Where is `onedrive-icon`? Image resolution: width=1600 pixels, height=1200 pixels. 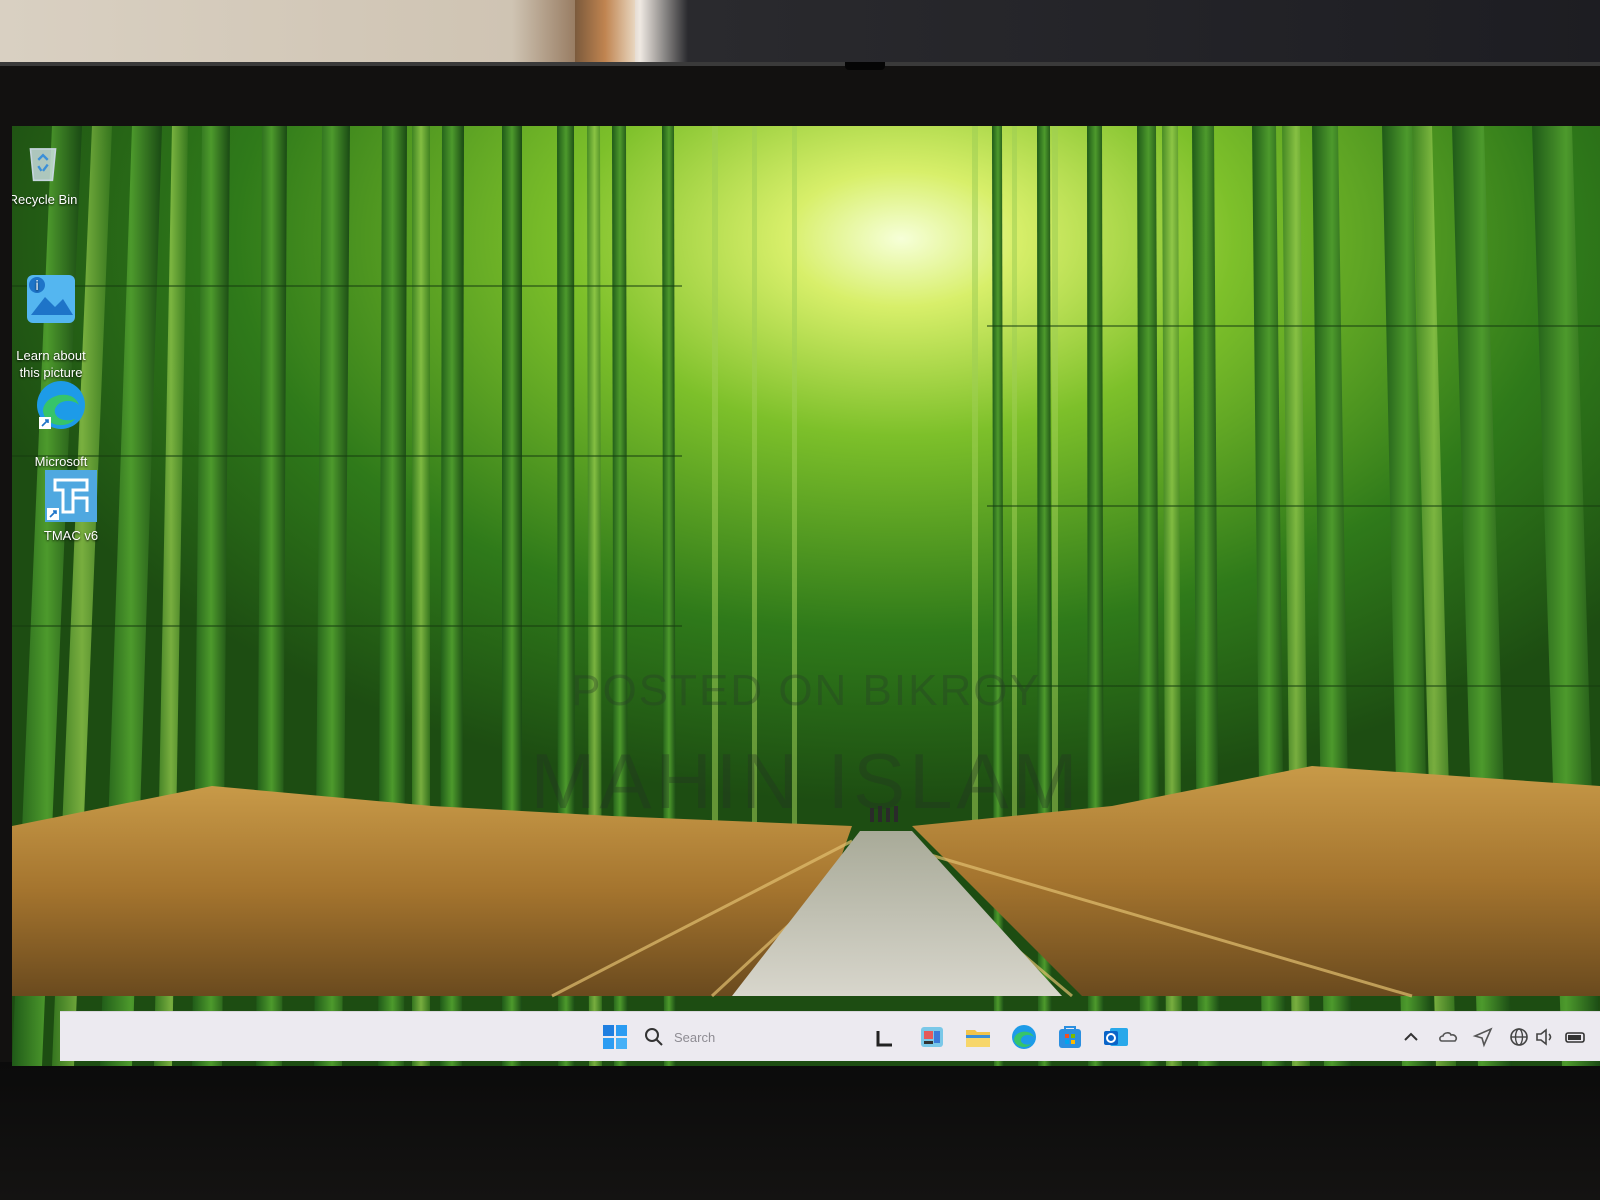 onedrive-icon is located at coordinates (1449, 1037).